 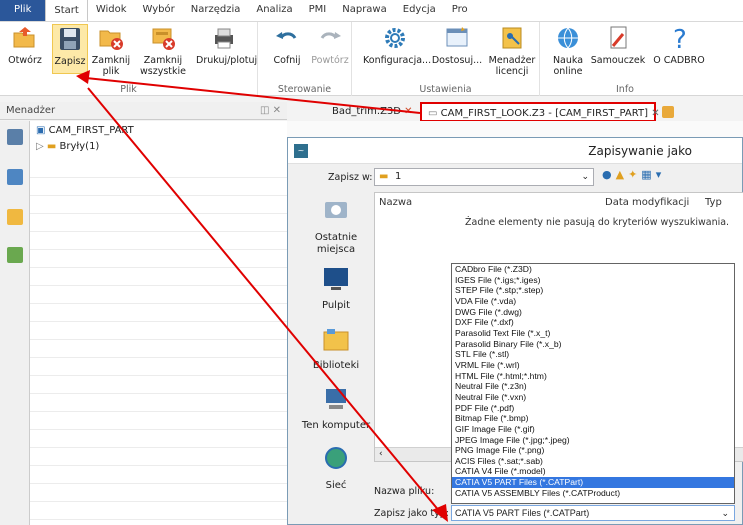 I want to click on filetype-option: IGES File (*.igs;*.iges), so click(x=593, y=280).